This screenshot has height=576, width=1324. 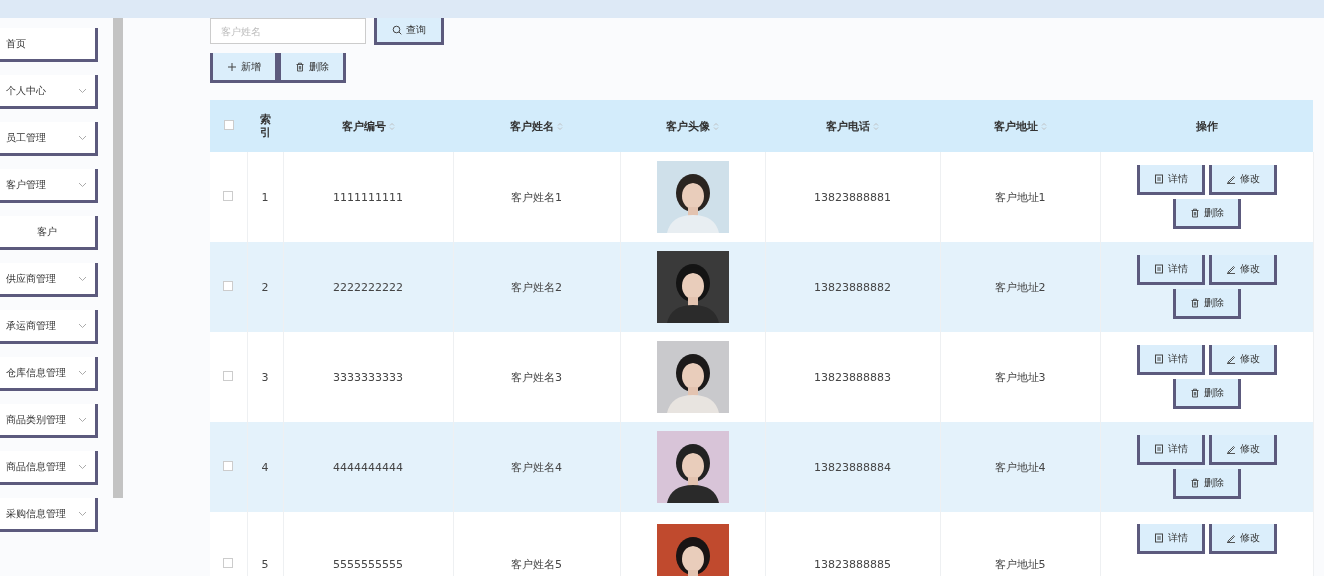 I want to click on table-cell: 3333333333, so click(x=368, y=377).